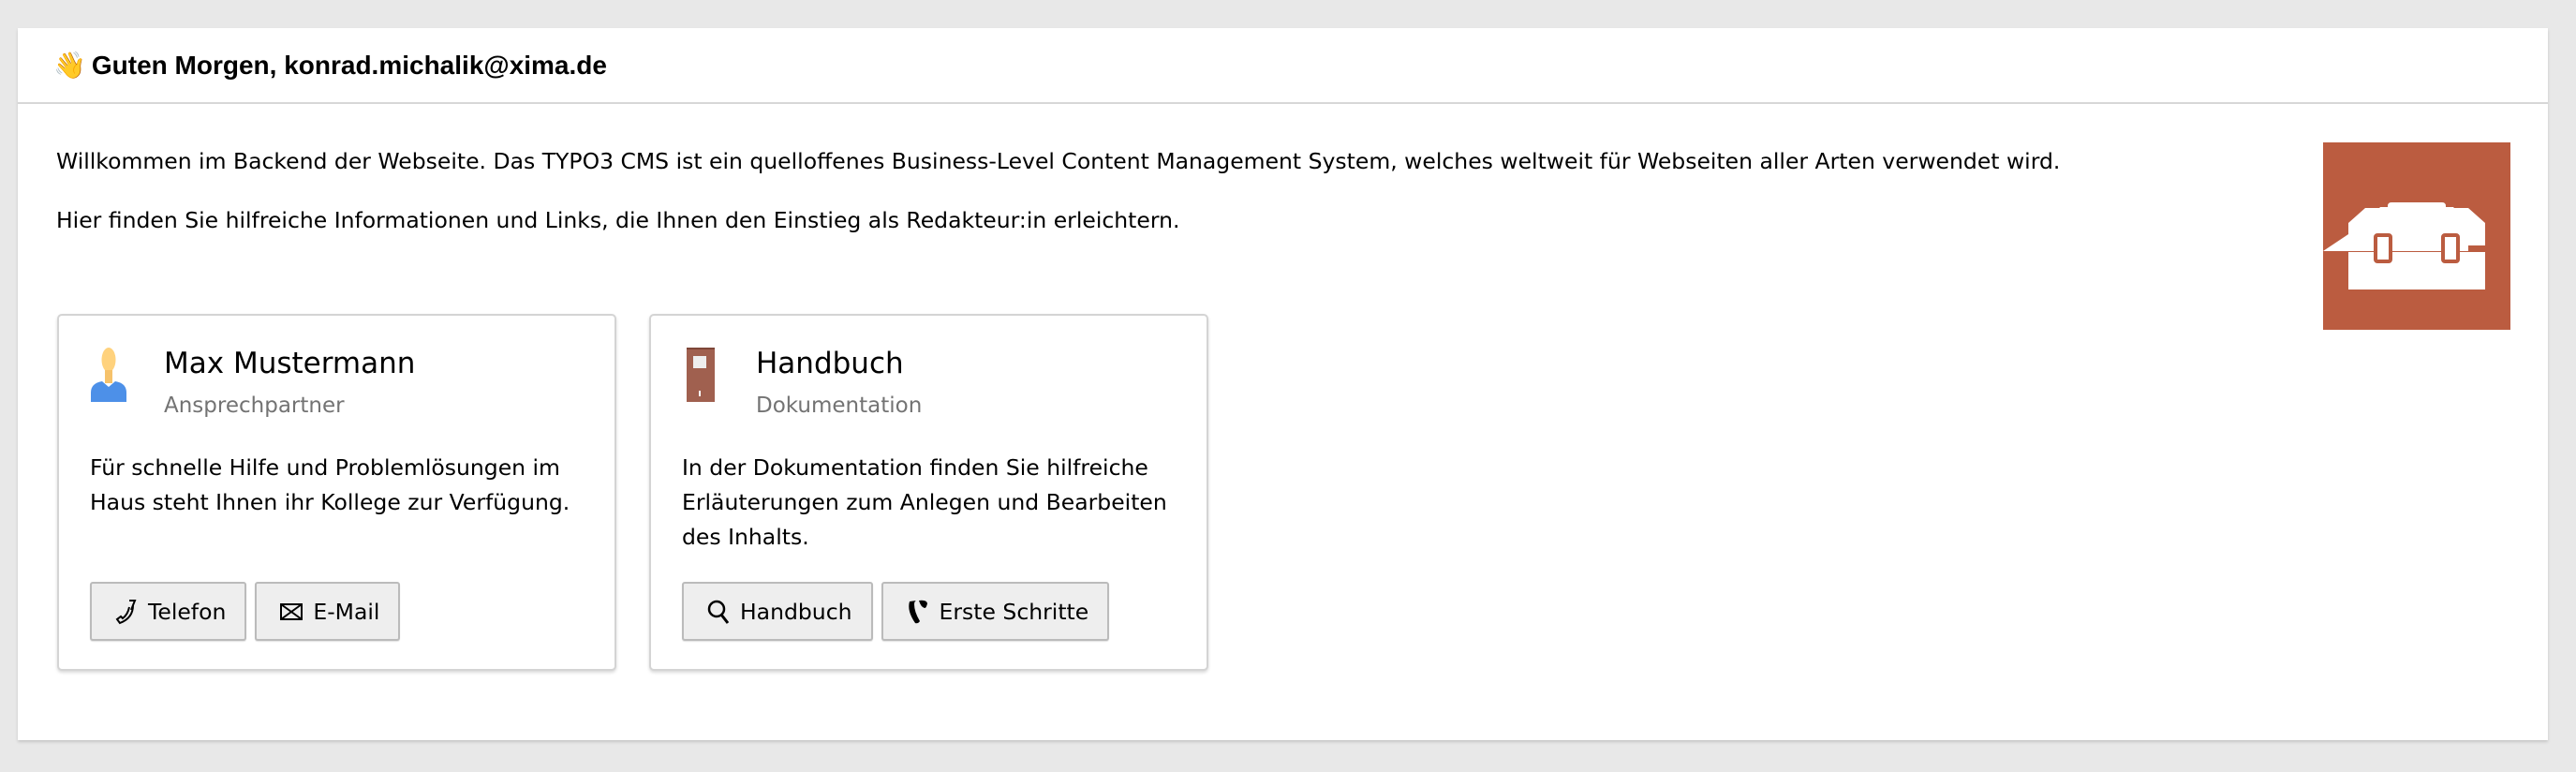 This screenshot has height=772, width=2576. I want to click on waving-hand-icon: 👋, so click(69, 65).